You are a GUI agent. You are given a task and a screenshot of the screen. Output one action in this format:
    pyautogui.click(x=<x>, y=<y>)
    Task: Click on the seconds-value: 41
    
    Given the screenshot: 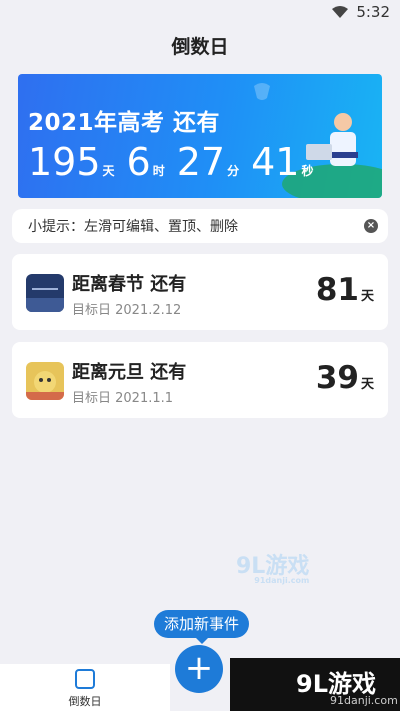 What is the action you would take?
    pyautogui.click(x=275, y=162)
    